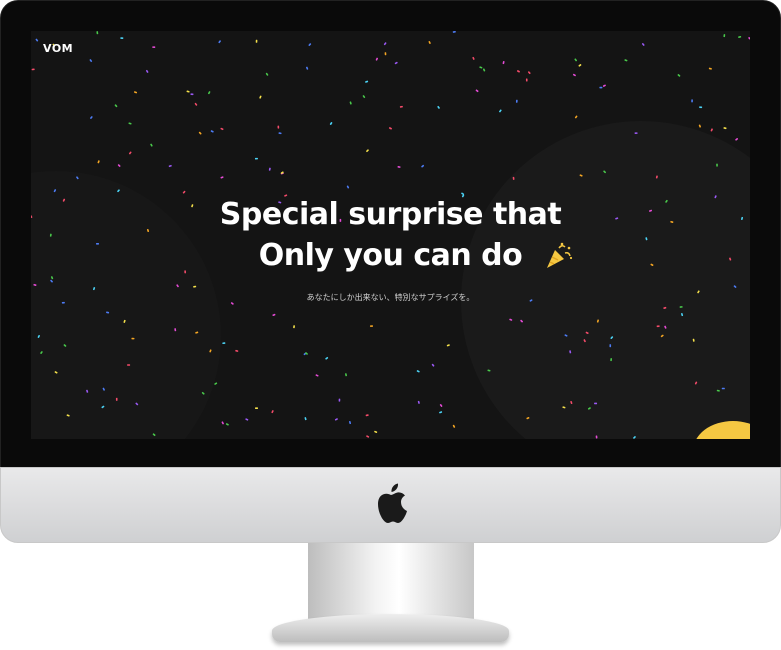 This screenshot has height=650, width=781. Describe the element at coordinates (390, 214) in the screenshot. I see `hero-headline-line-1: Special surprise that` at that location.